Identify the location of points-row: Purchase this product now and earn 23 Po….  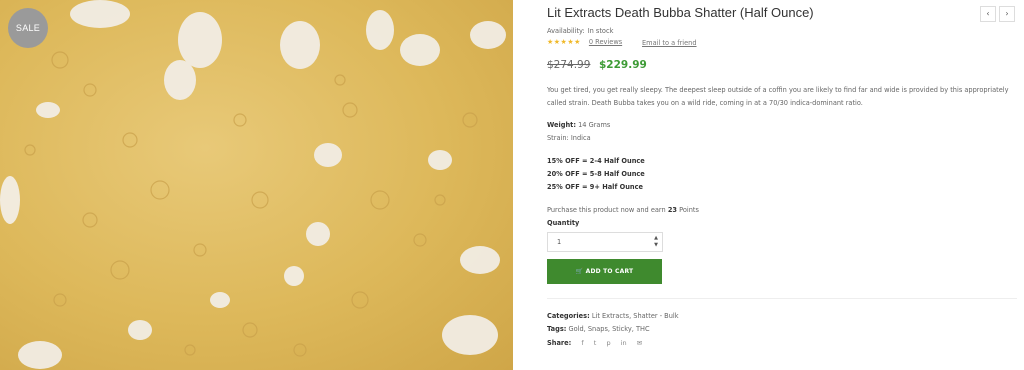
(623, 210).